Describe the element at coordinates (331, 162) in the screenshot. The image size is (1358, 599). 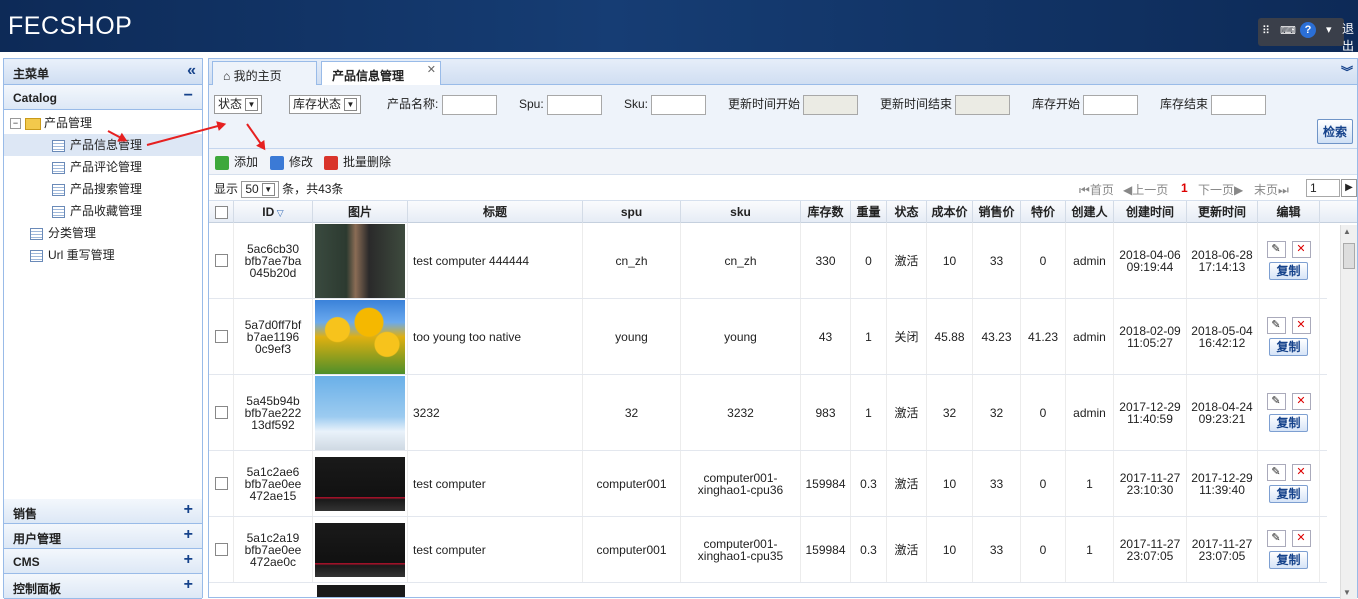
I see `delete-icon` at that location.